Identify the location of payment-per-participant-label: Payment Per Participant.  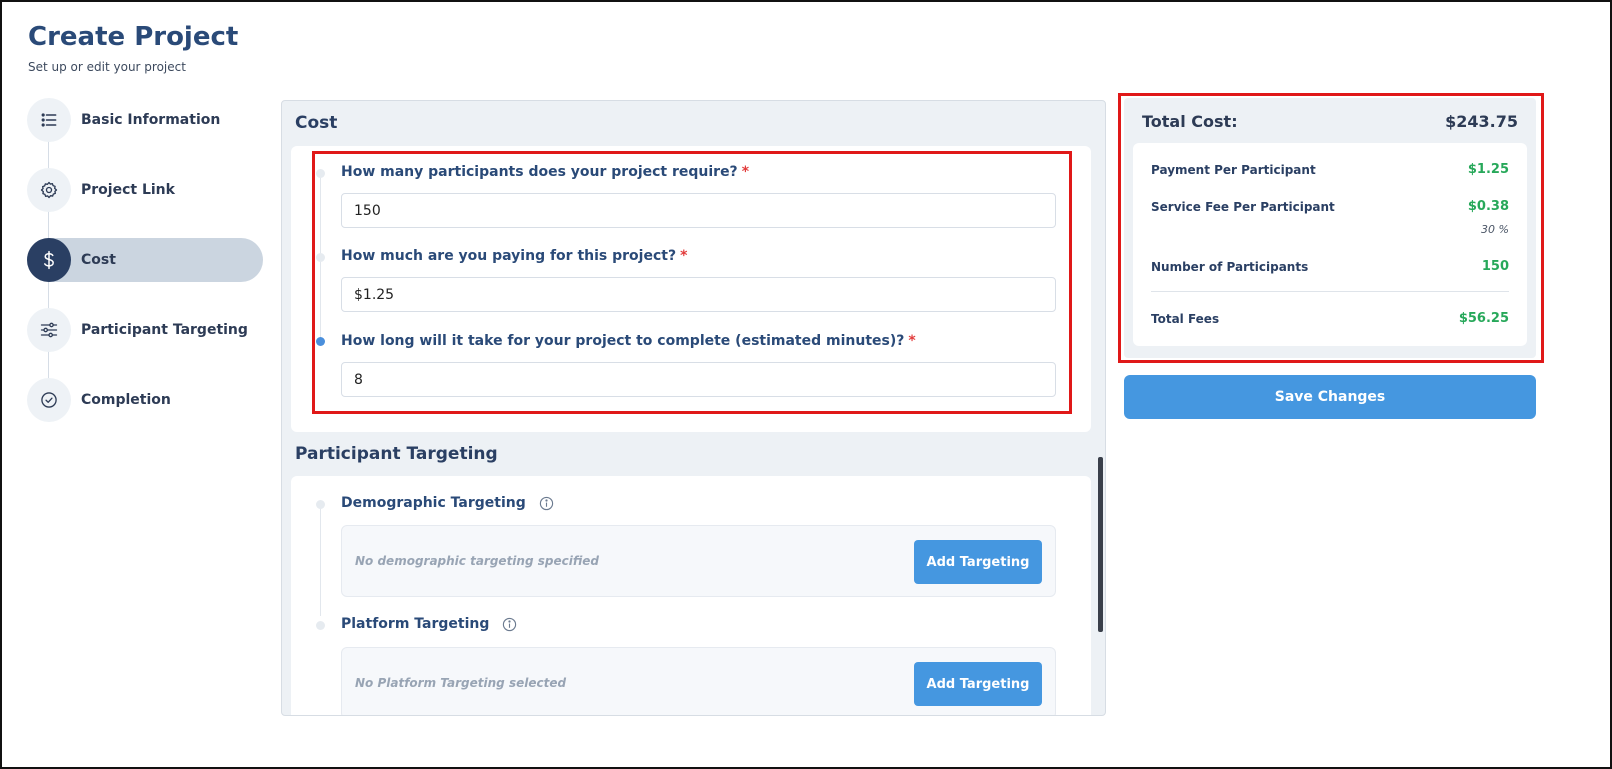
(1233, 170).